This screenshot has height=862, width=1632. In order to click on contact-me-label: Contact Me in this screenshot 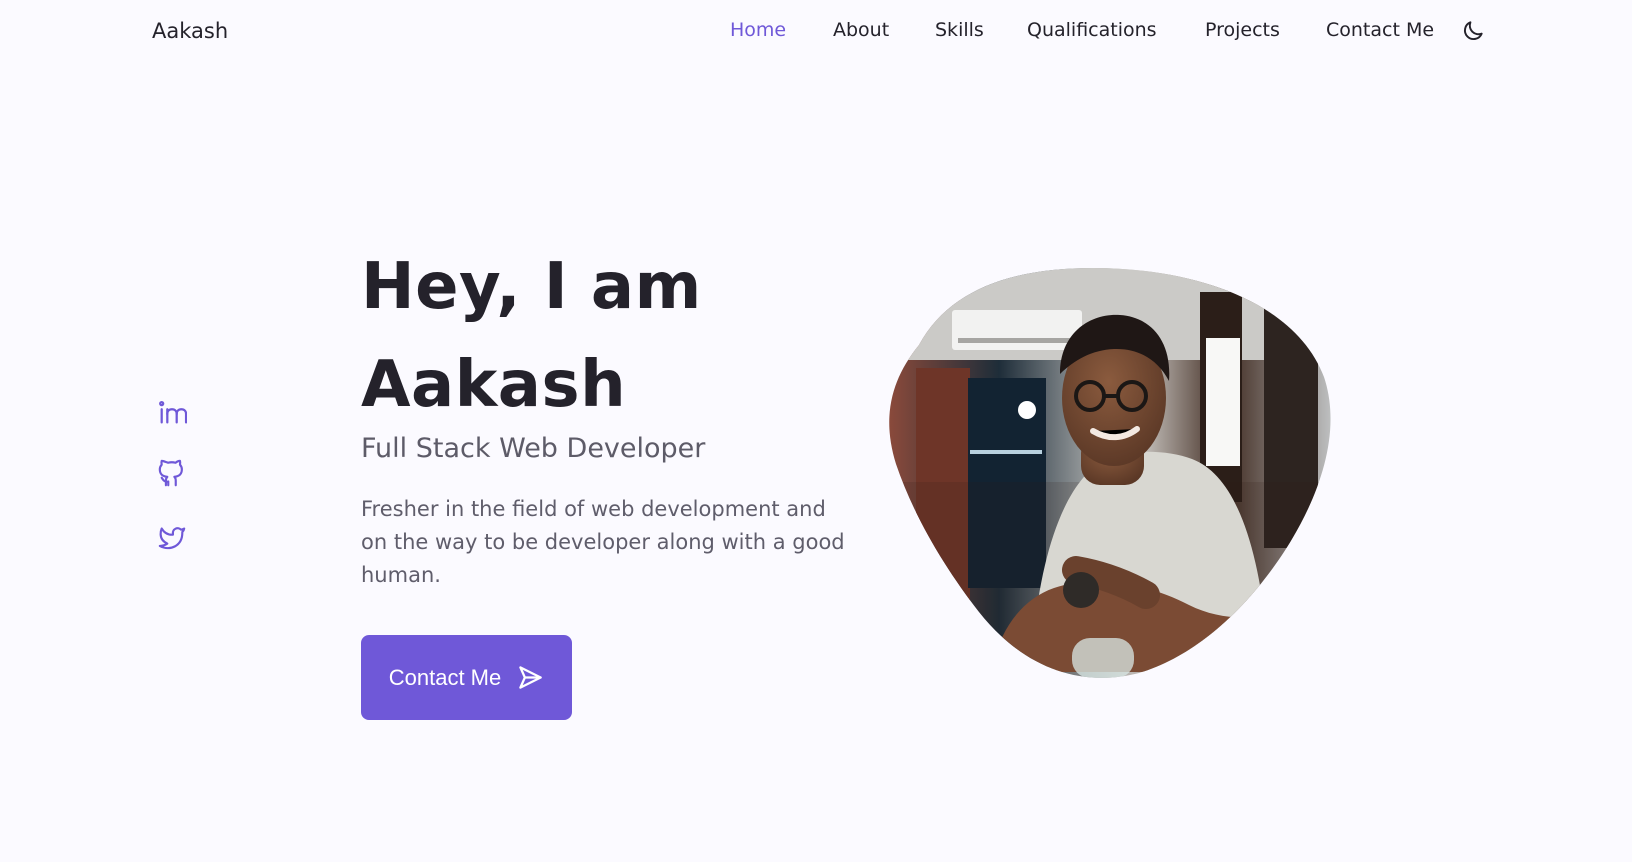, I will do `click(445, 677)`.